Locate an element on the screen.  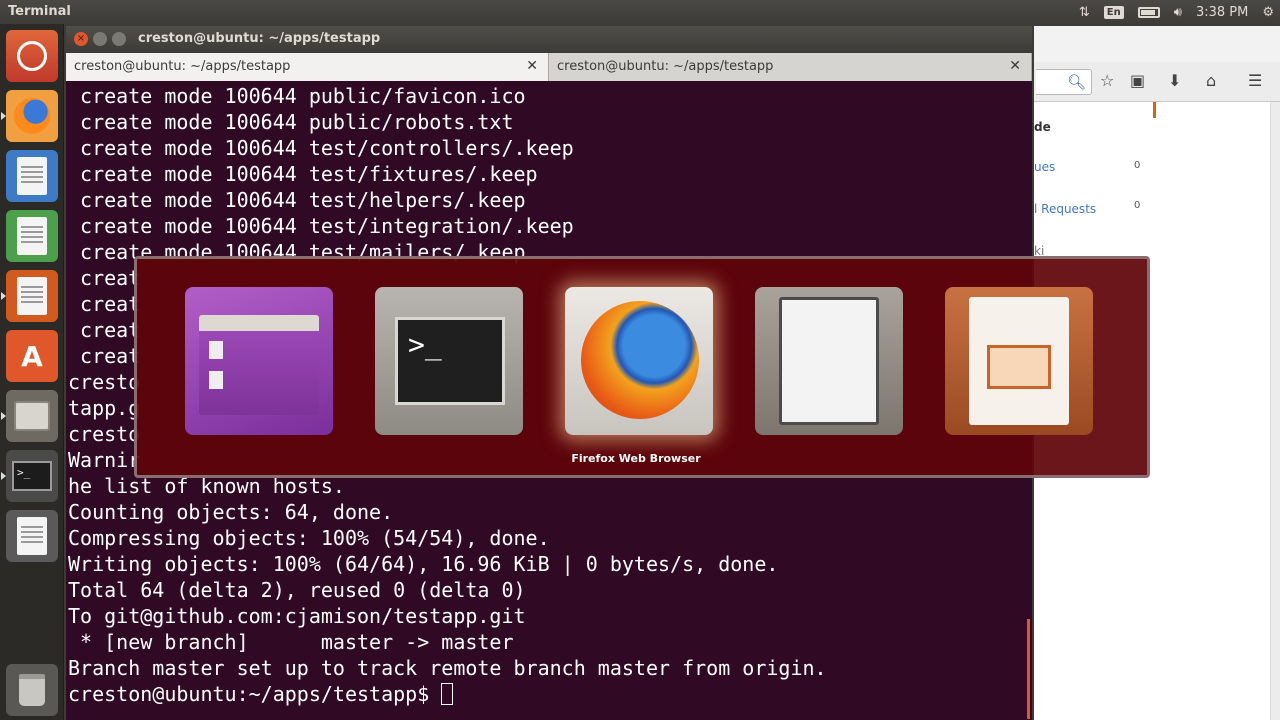
terminal-scrollbar is located at coordinates (1028, 669).